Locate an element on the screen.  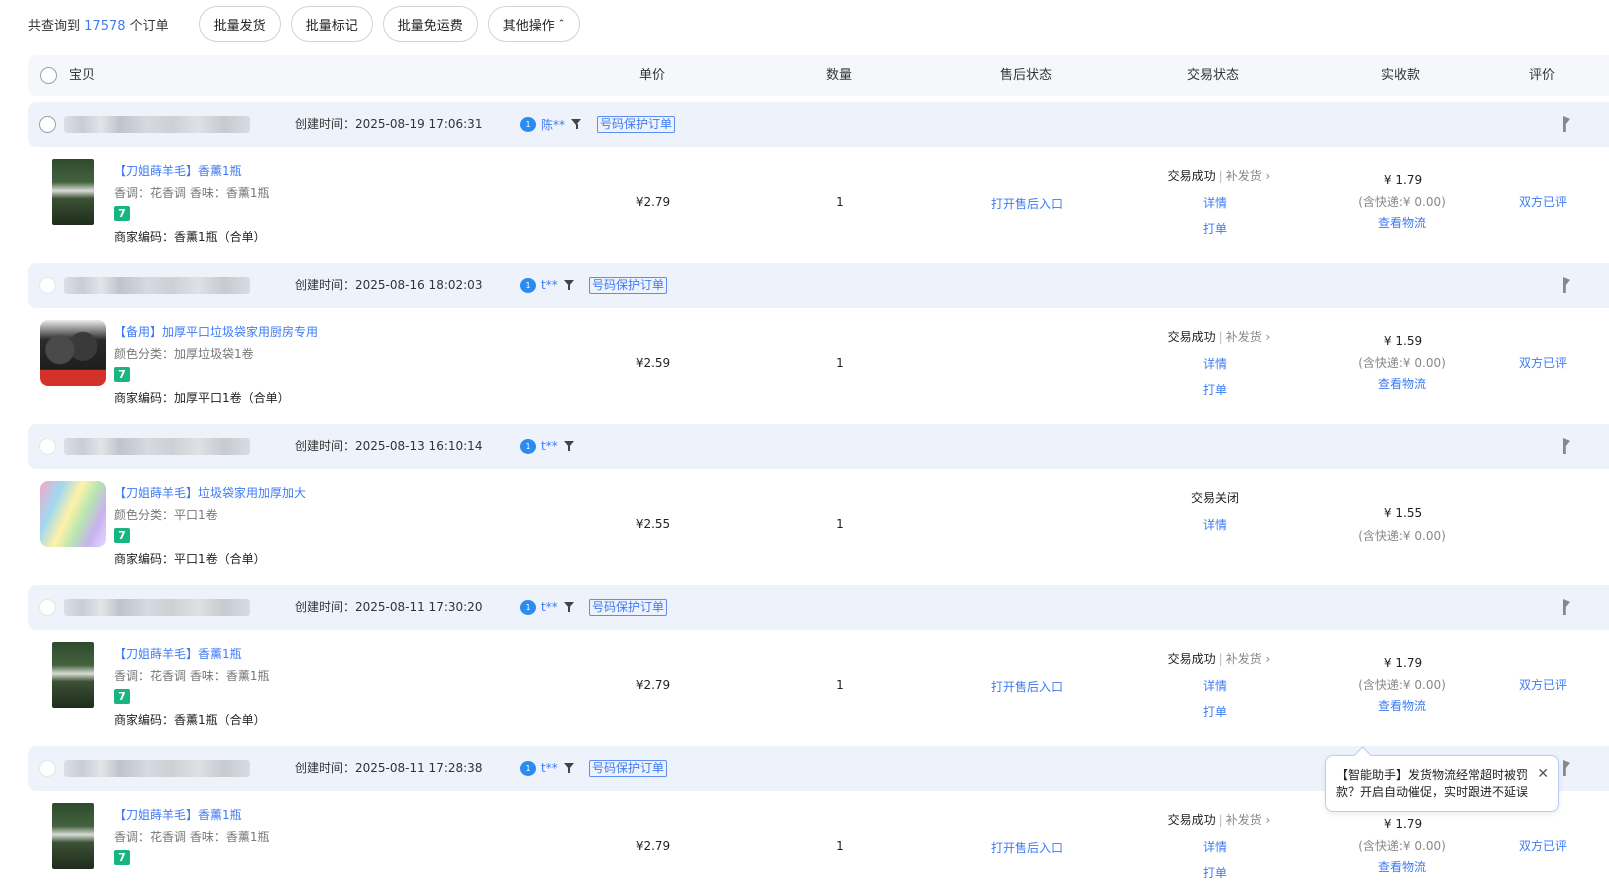
order-header: 创建时间：2025-08-16 18:02:03 1 t** 号码保护订单 is located at coordinates (818, 285).